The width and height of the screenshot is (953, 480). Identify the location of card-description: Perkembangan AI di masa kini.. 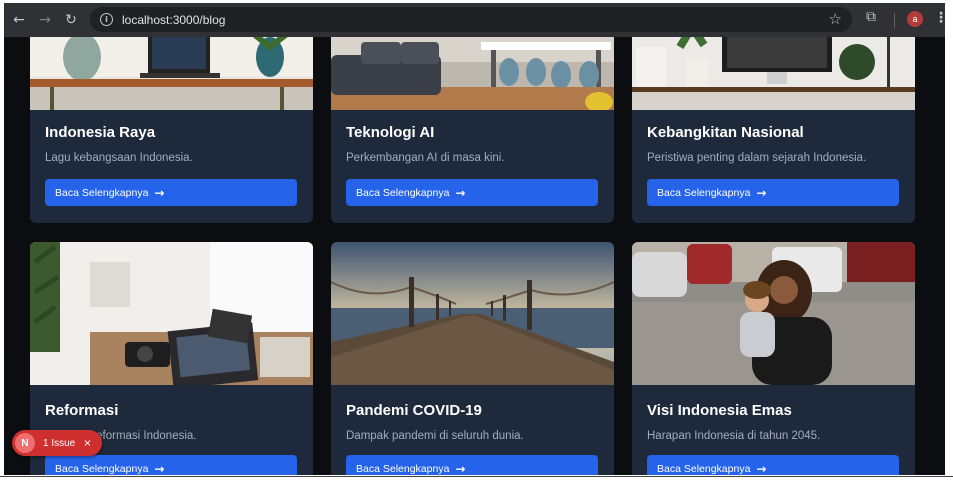
(425, 158).